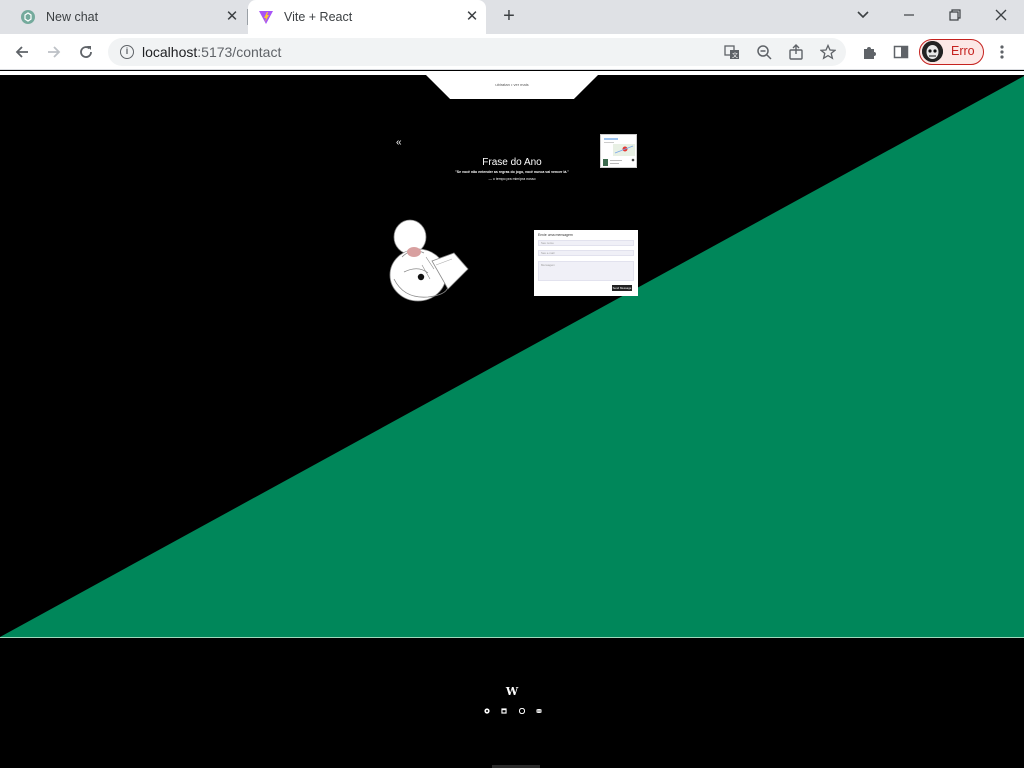 The image size is (1024, 768). I want to click on forward-button, so click(54, 52).